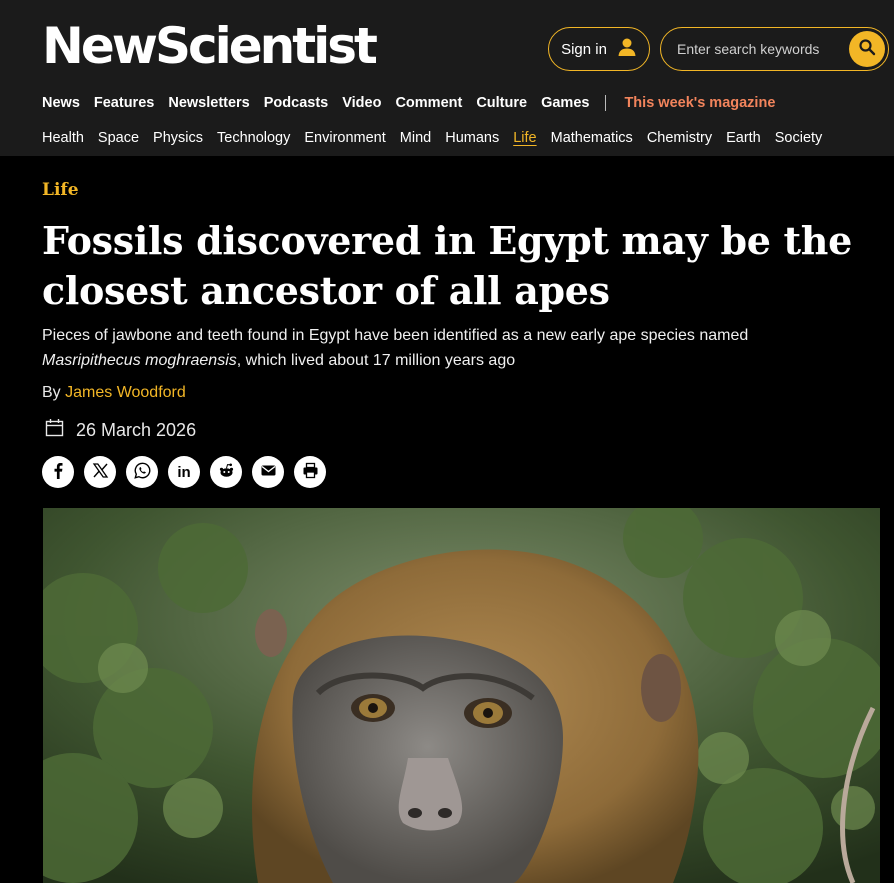 This screenshot has height=883, width=894. What do you see at coordinates (361, 103) in the screenshot?
I see `nav-video: Video` at bounding box center [361, 103].